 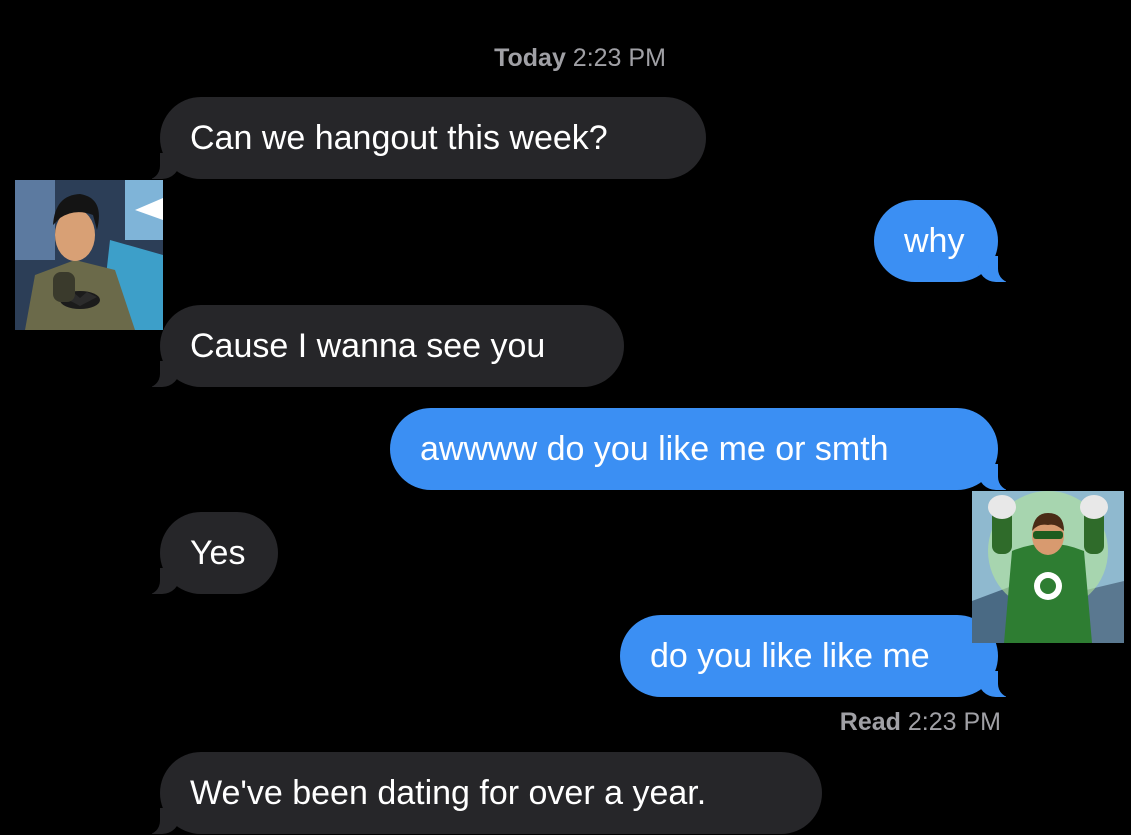 I want to click on message-bubble-outgoing: awwww do you like me or smth, so click(x=704, y=449).